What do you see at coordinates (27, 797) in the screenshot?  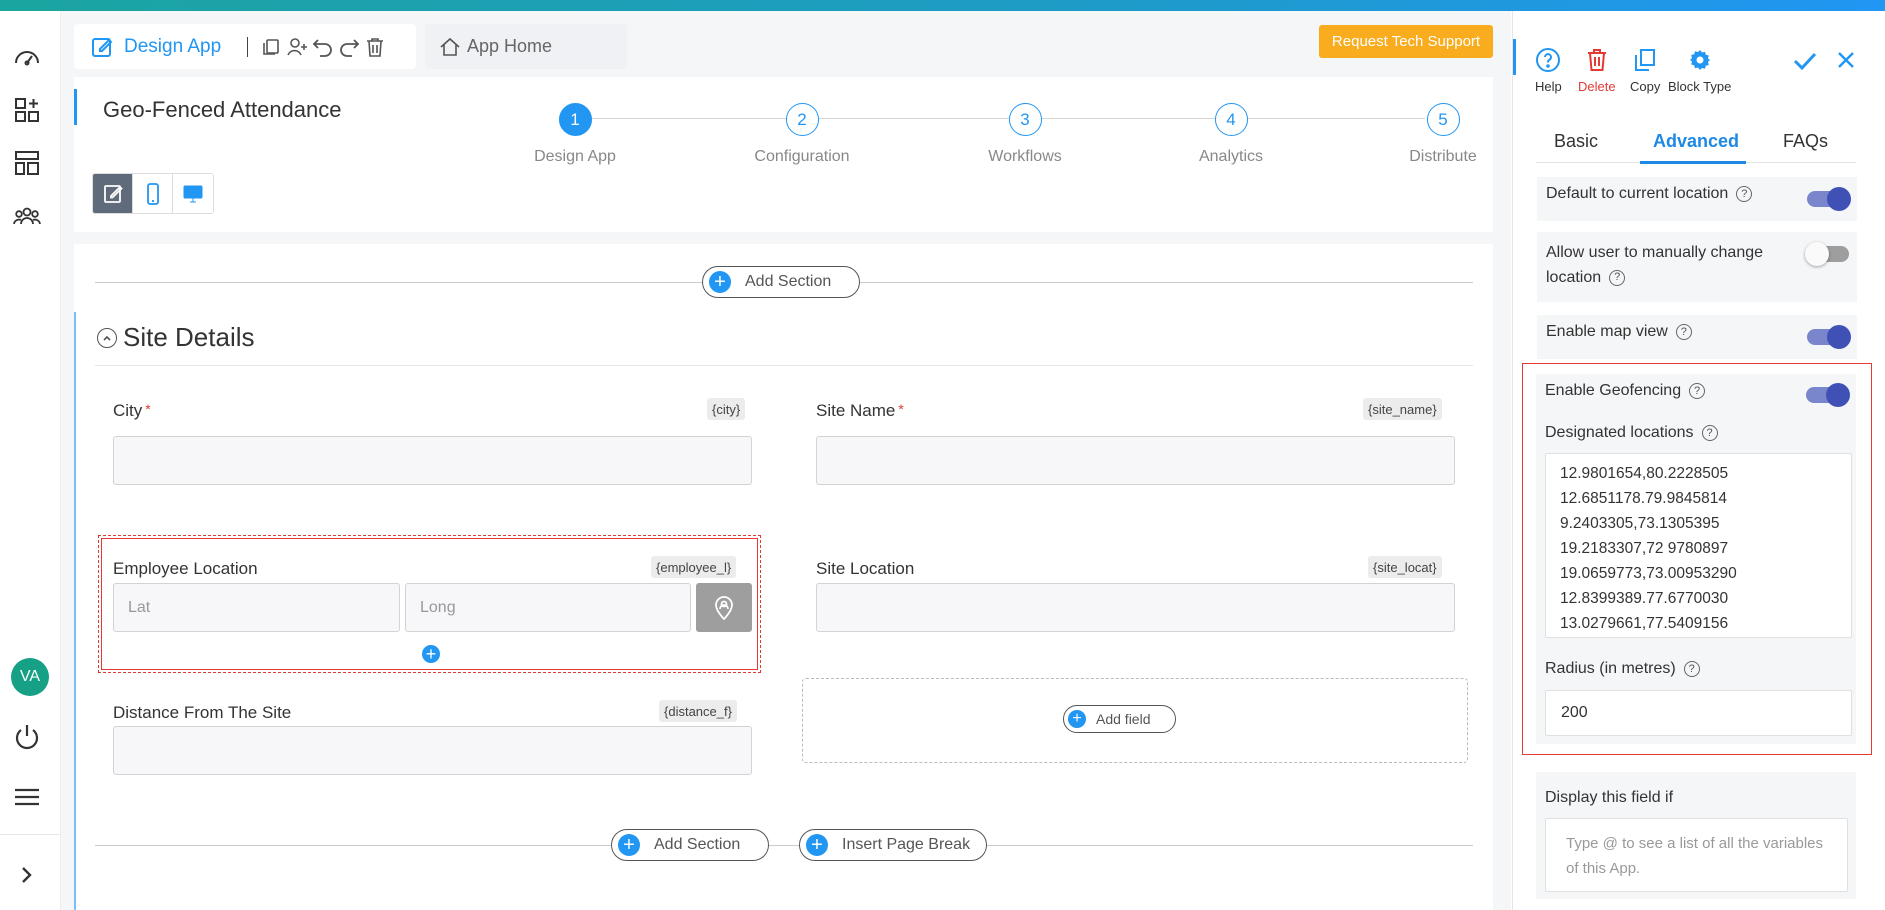 I see `menu-icon` at bounding box center [27, 797].